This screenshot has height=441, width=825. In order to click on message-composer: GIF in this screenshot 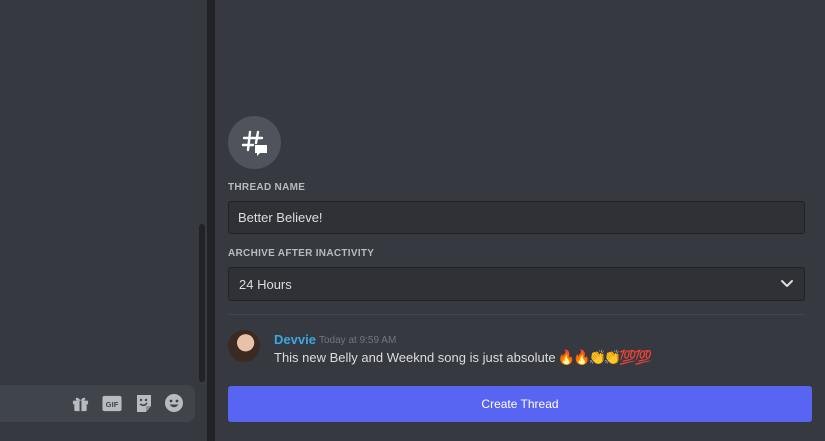, I will do `click(97, 403)`.